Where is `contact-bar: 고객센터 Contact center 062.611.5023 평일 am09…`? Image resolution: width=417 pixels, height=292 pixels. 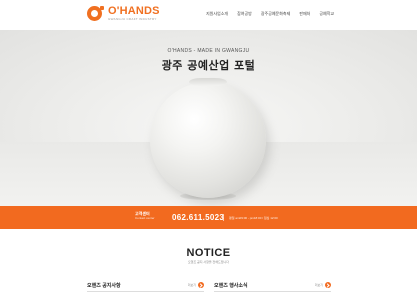 contact-bar: 고객센터 Contact center 062.611.5023 평일 am09… is located at coordinates (208, 217).